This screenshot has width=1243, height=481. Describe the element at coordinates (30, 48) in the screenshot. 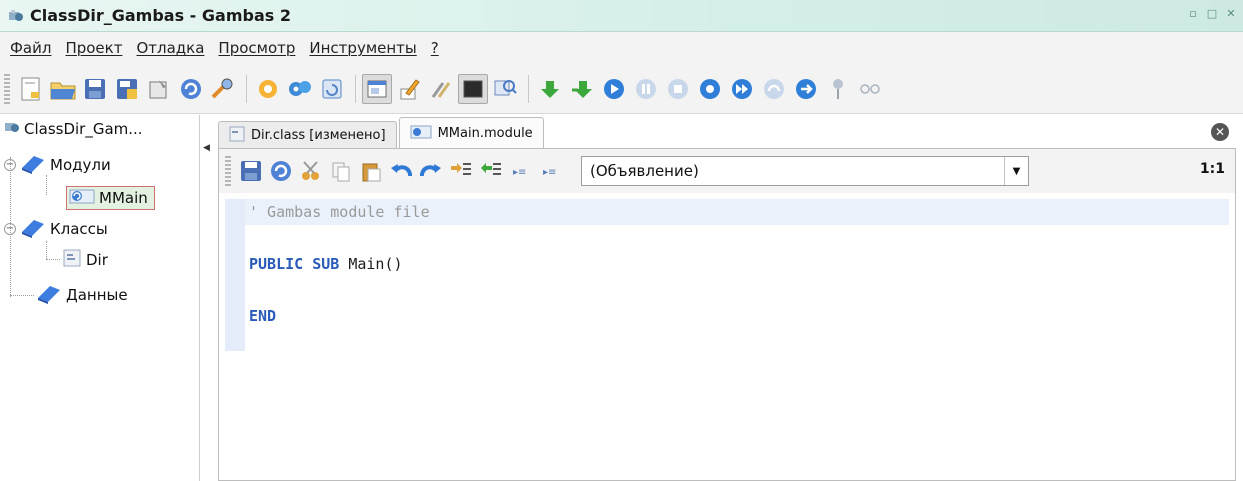

I see `menu-file: Файл` at that location.